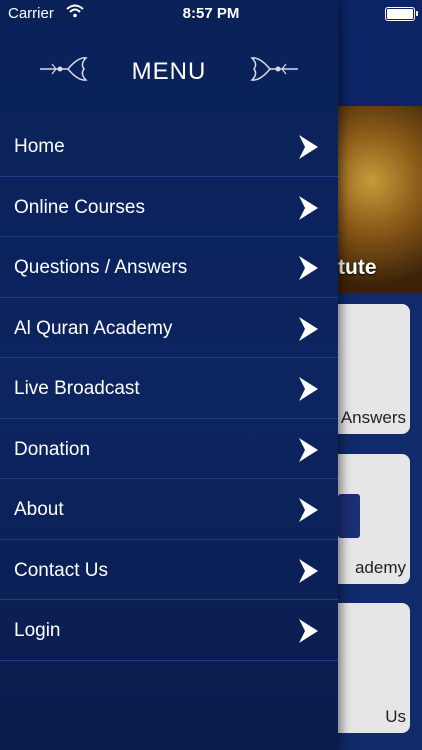  What do you see at coordinates (169, 207) in the screenshot?
I see `menu-item-online-courses: Online Courses` at bounding box center [169, 207].